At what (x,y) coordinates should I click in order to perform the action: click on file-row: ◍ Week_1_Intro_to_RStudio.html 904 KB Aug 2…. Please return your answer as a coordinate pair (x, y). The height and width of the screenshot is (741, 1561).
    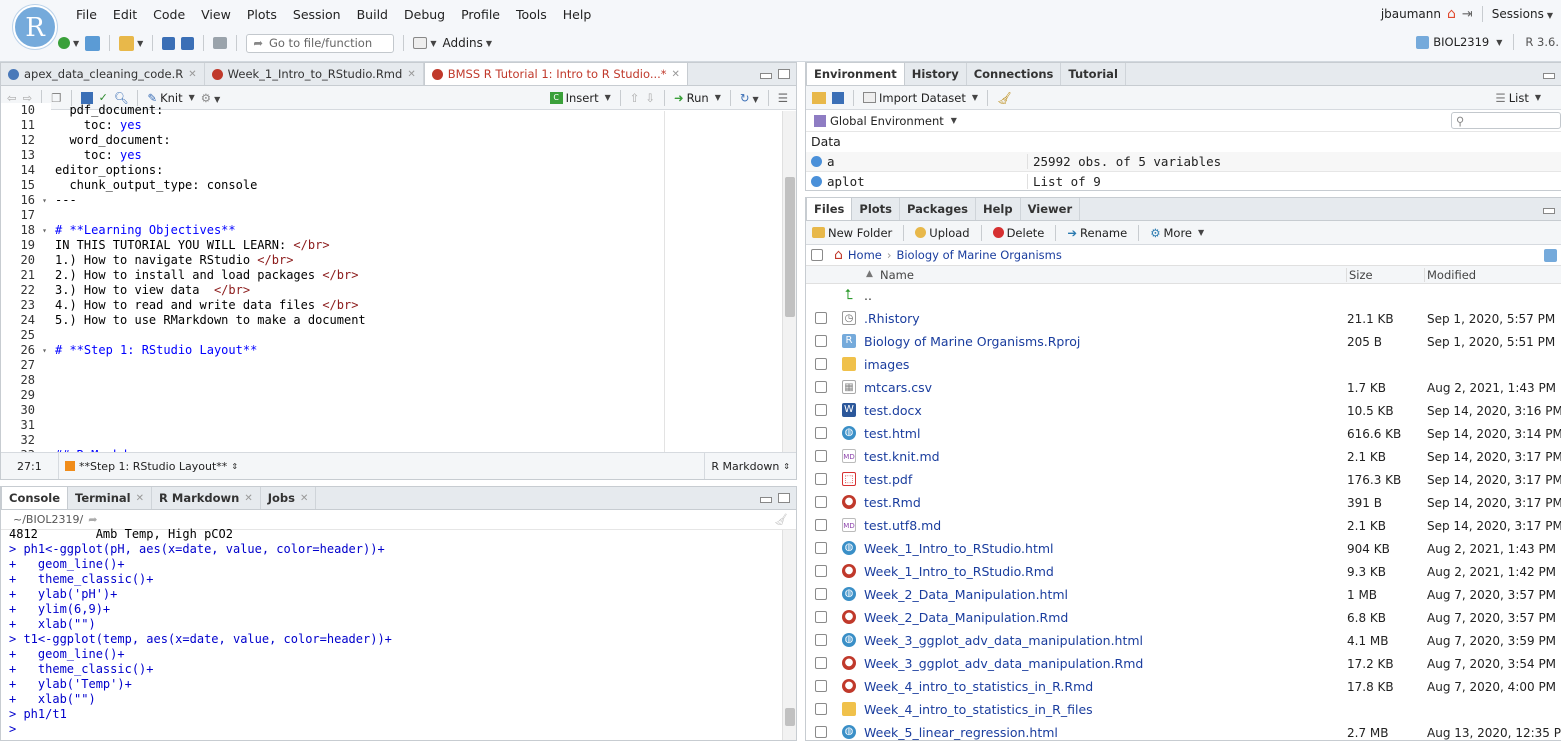
    Looking at the image, I should click on (1183, 548).